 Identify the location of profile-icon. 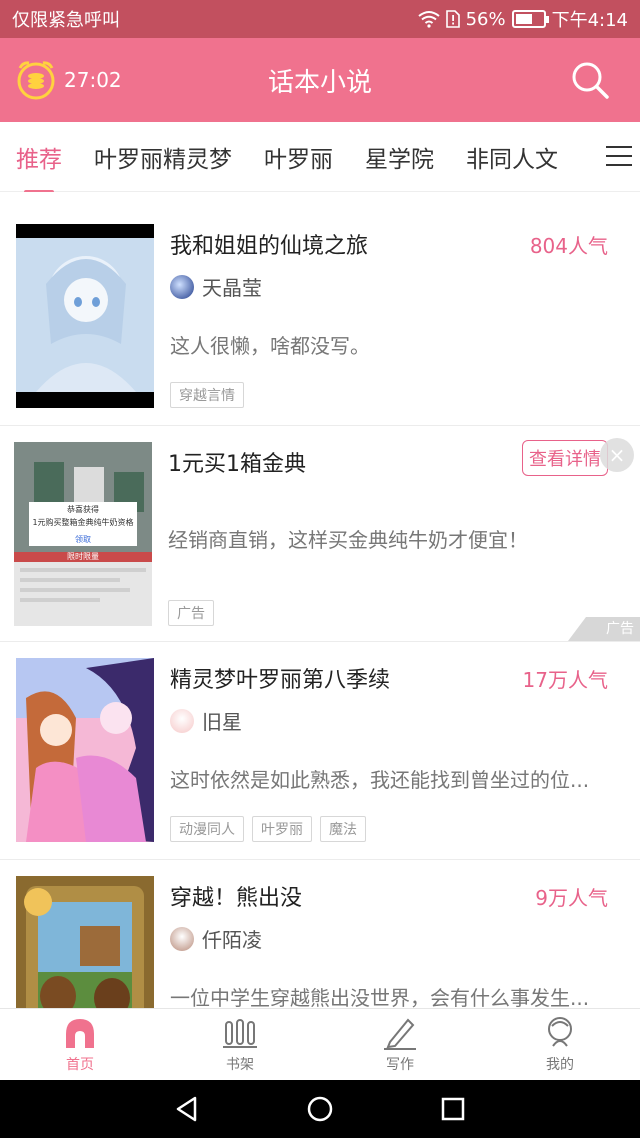
(560, 1031).